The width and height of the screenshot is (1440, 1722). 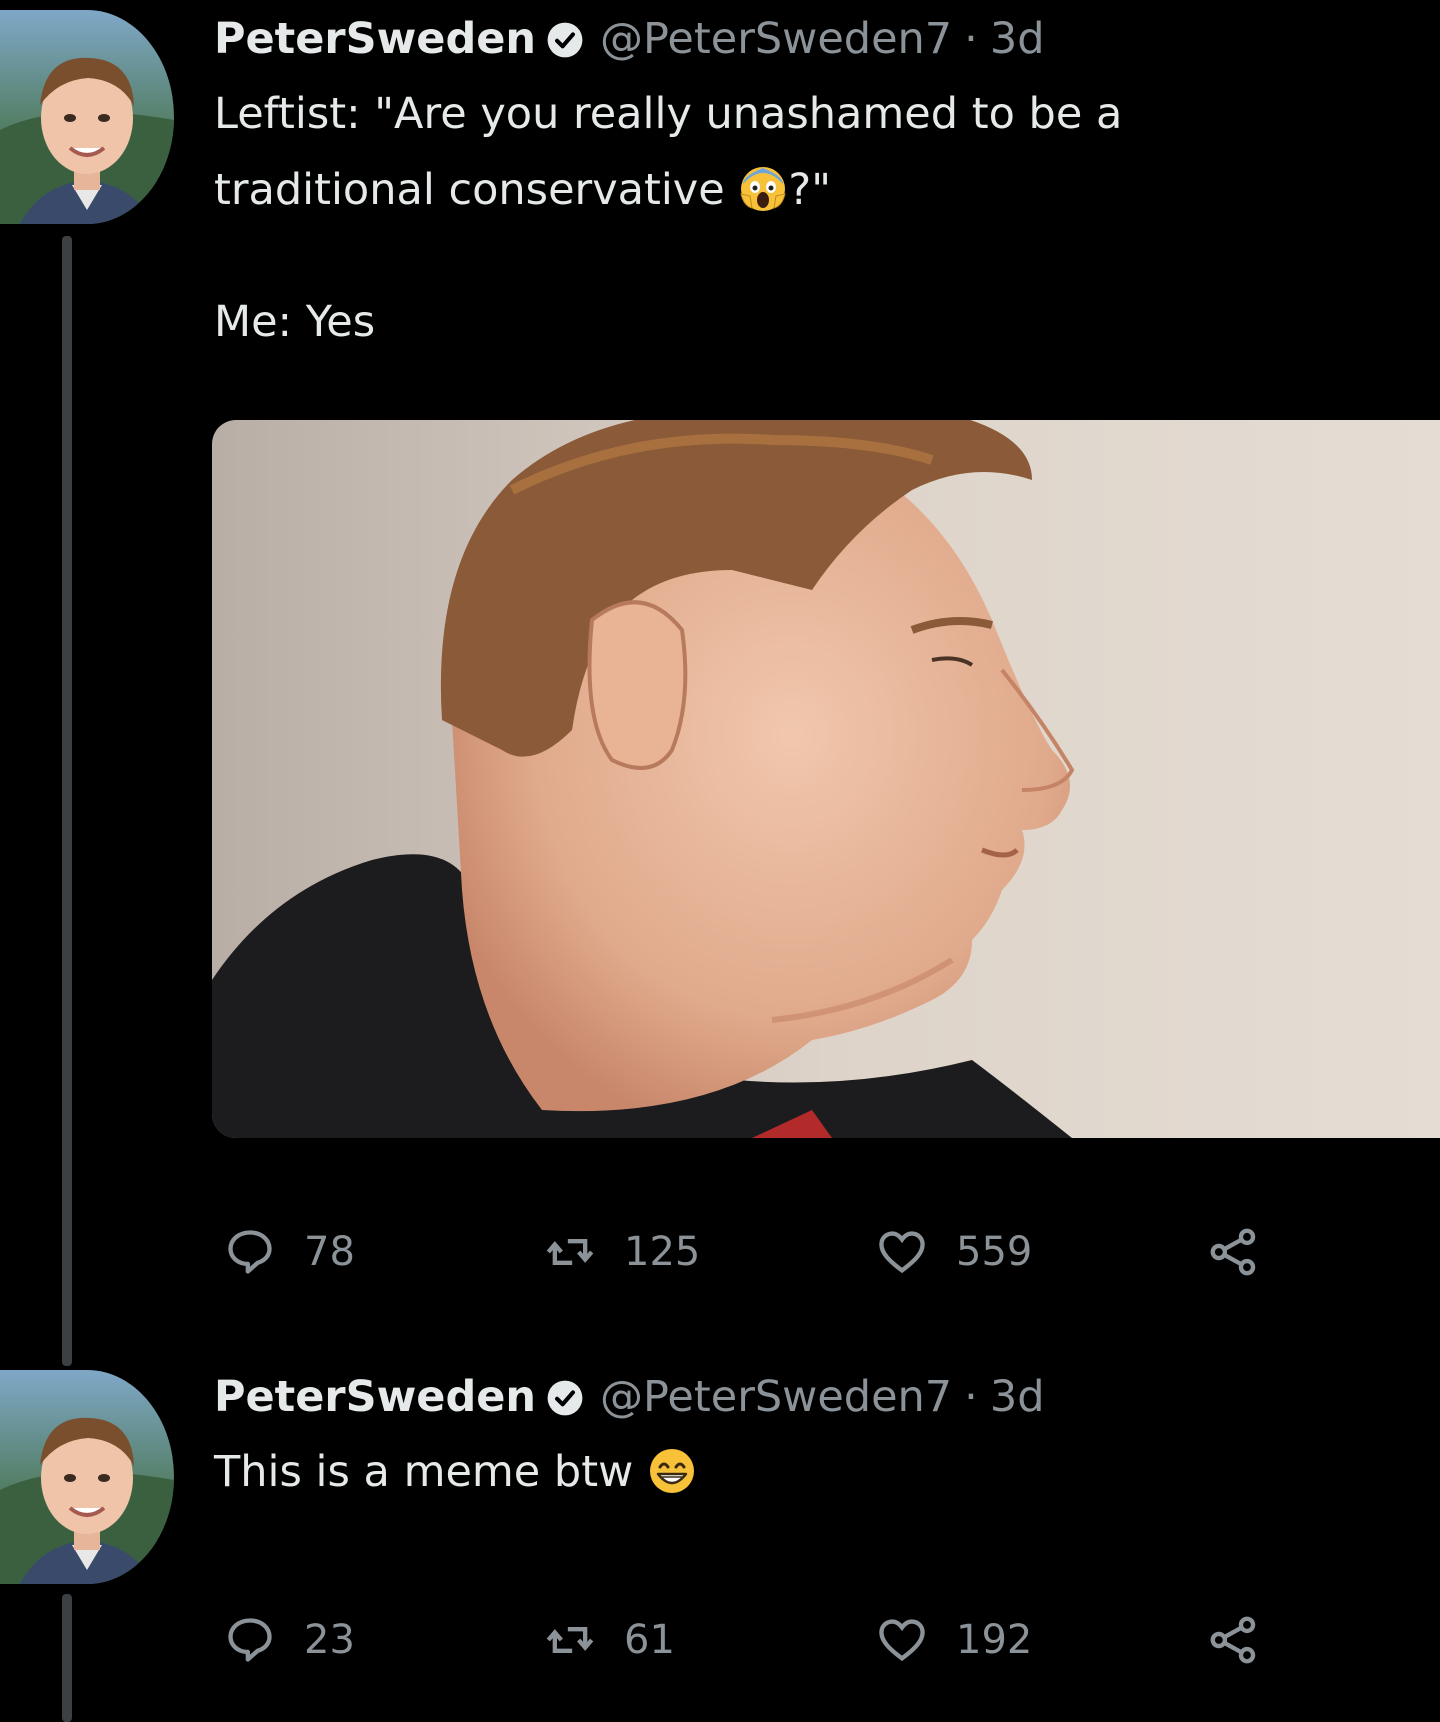 I want to click on tweet-text-line: traditional conservative ?", so click(x=668, y=190).